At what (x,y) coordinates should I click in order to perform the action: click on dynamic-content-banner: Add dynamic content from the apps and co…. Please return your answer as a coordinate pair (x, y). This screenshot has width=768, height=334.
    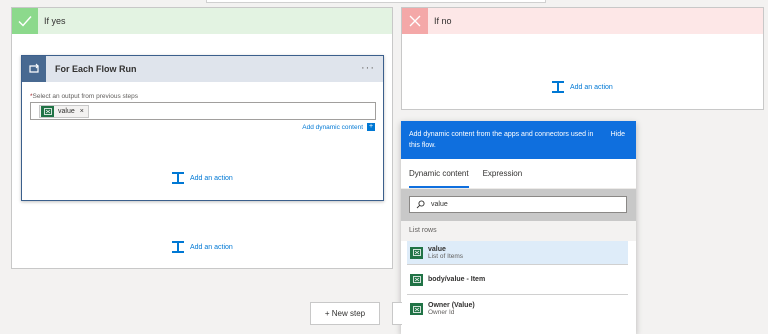
    Looking at the image, I should click on (518, 140).